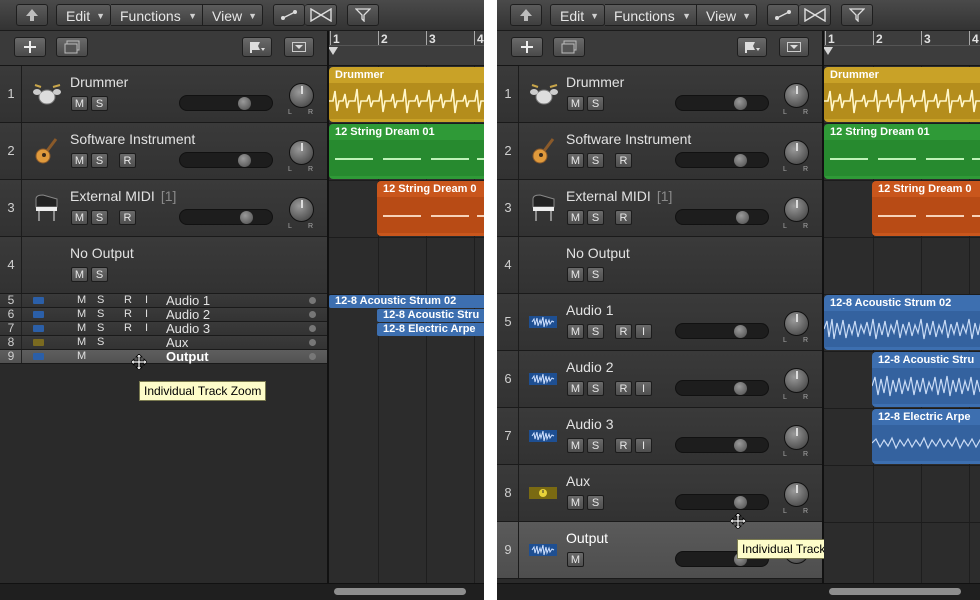 The height and width of the screenshot is (600, 980). Describe the element at coordinates (430, 329) in the screenshot. I see `region-12-8-electric-arpe: 12-8 Electric Arpe` at that location.